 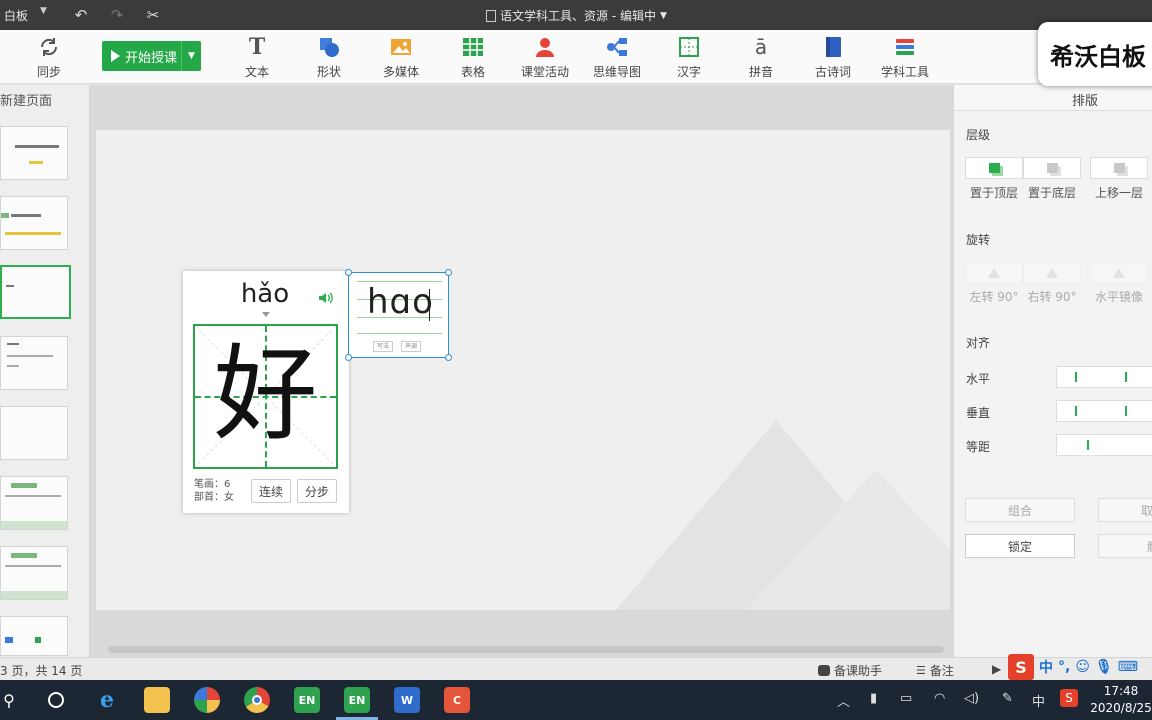 I want to click on sync-label: 同步, so click(x=48, y=72).